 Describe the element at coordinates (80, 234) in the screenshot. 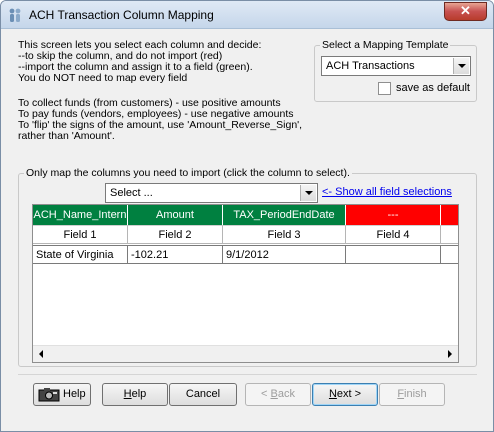

I see `field-label: Field 1` at that location.